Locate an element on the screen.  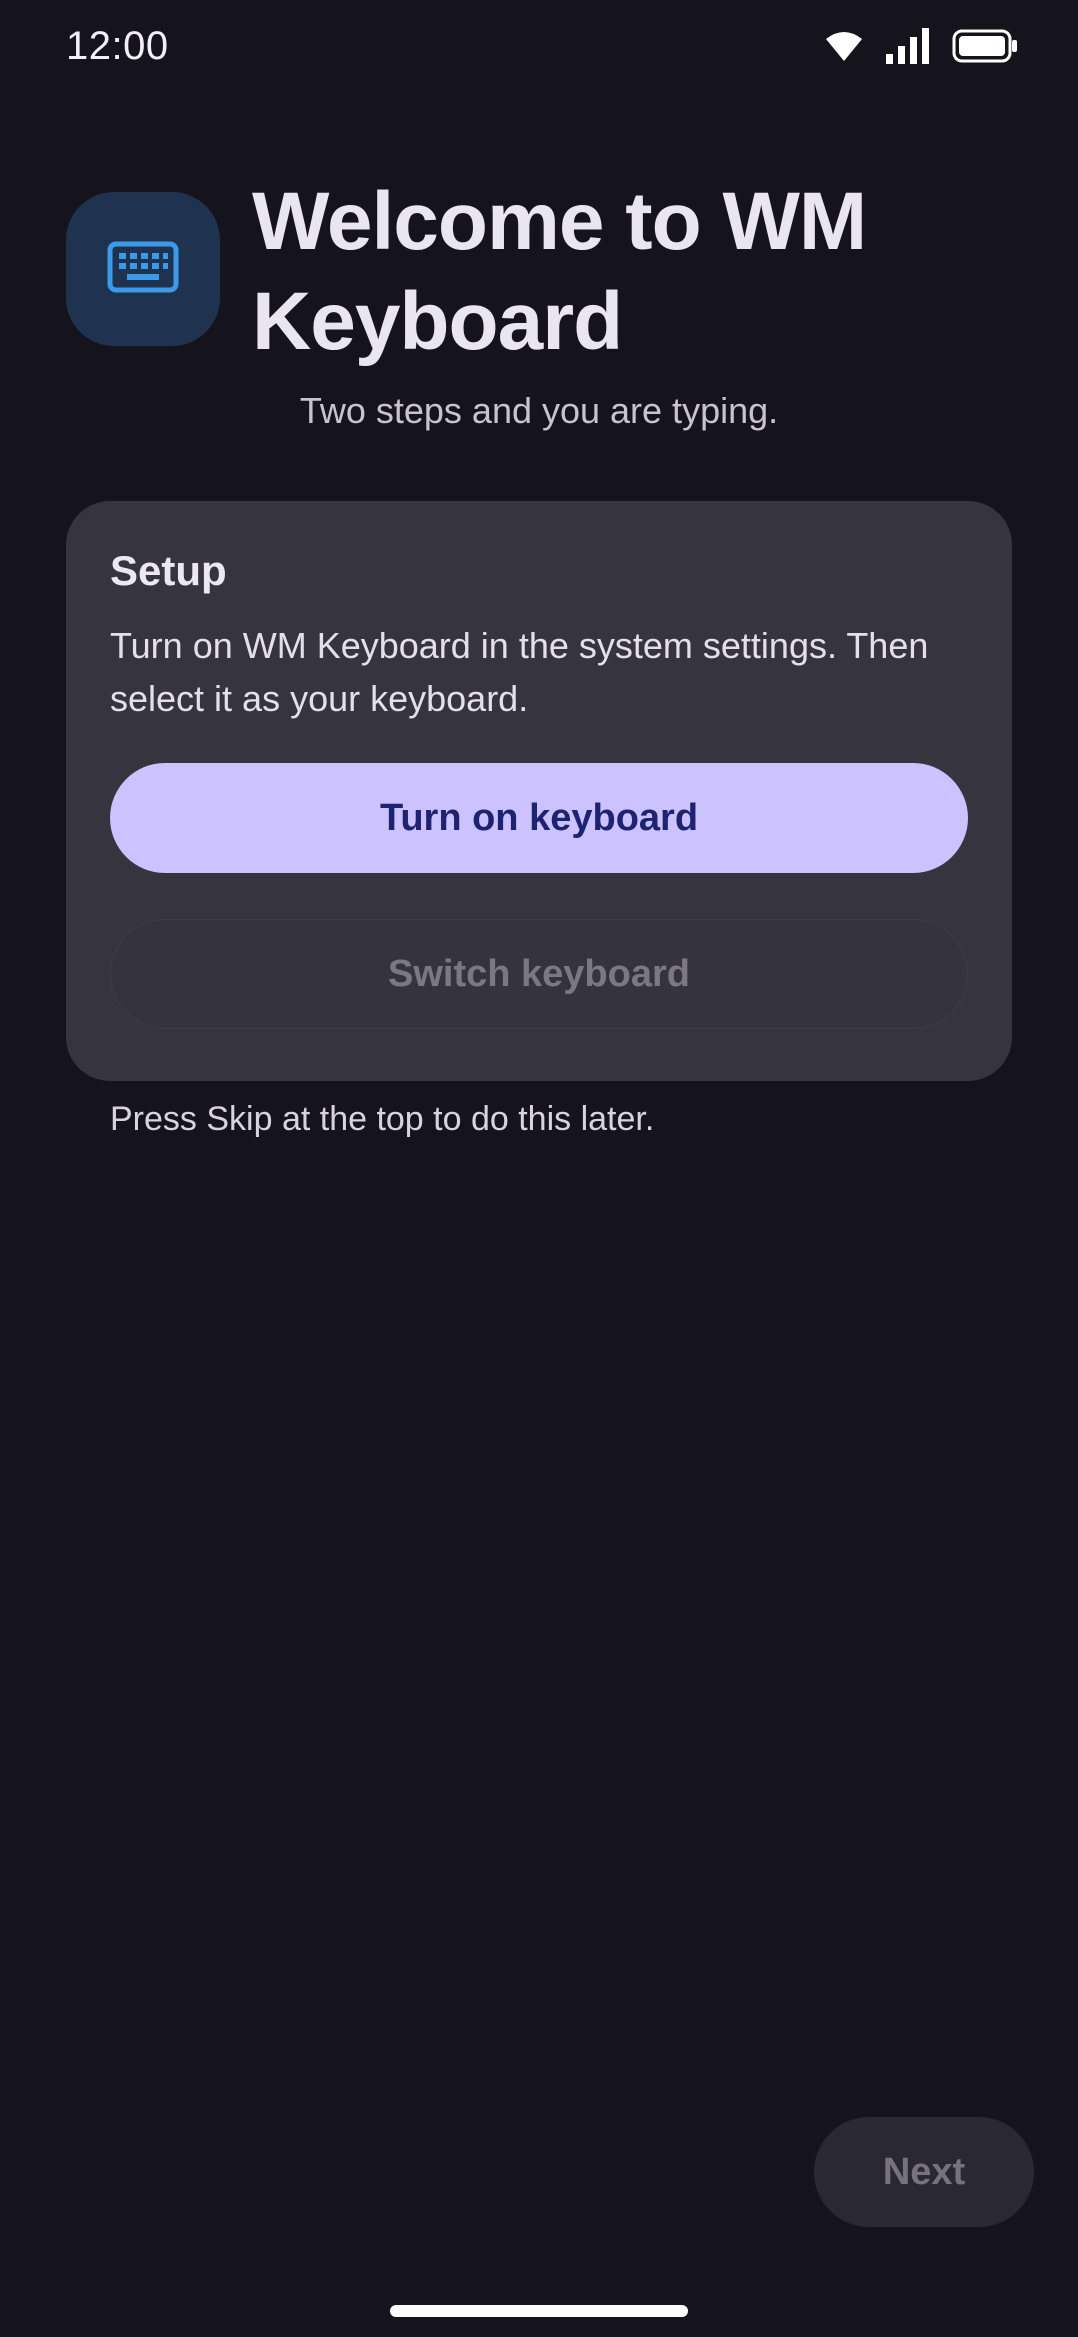
signal-icon is located at coordinates (908, 46).